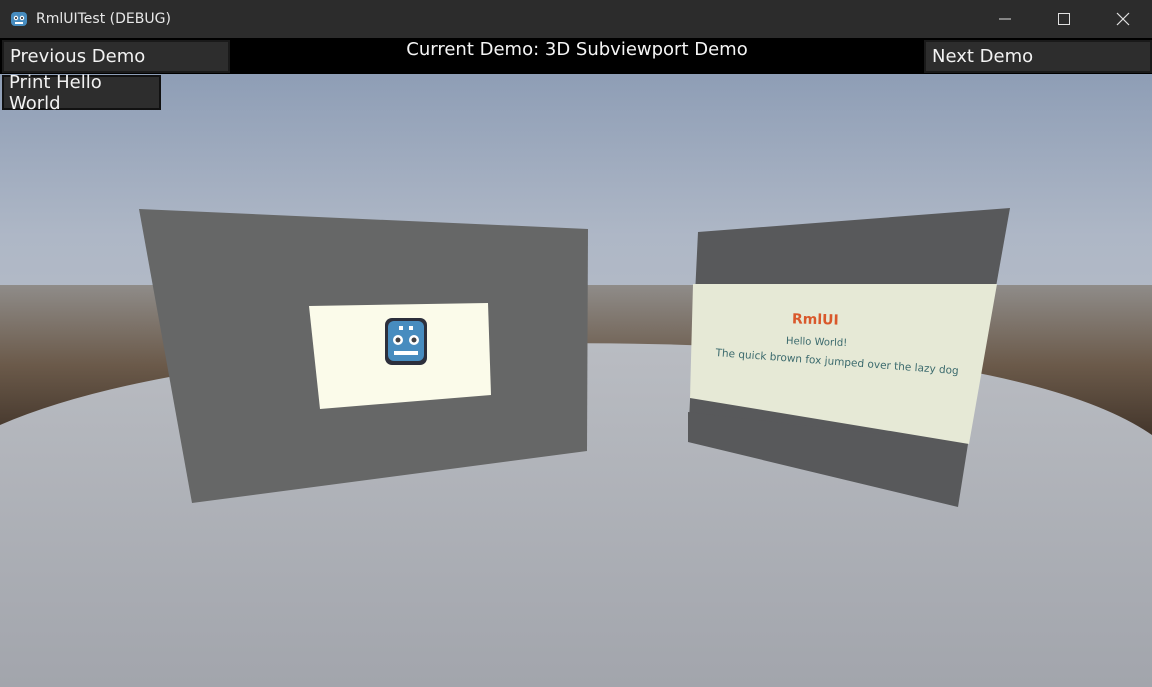 Image resolution: width=1152 pixels, height=687 pixels. Describe the element at coordinates (103, 19) in the screenshot. I see `window-title: RmlUITest (DEBUG)` at that location.